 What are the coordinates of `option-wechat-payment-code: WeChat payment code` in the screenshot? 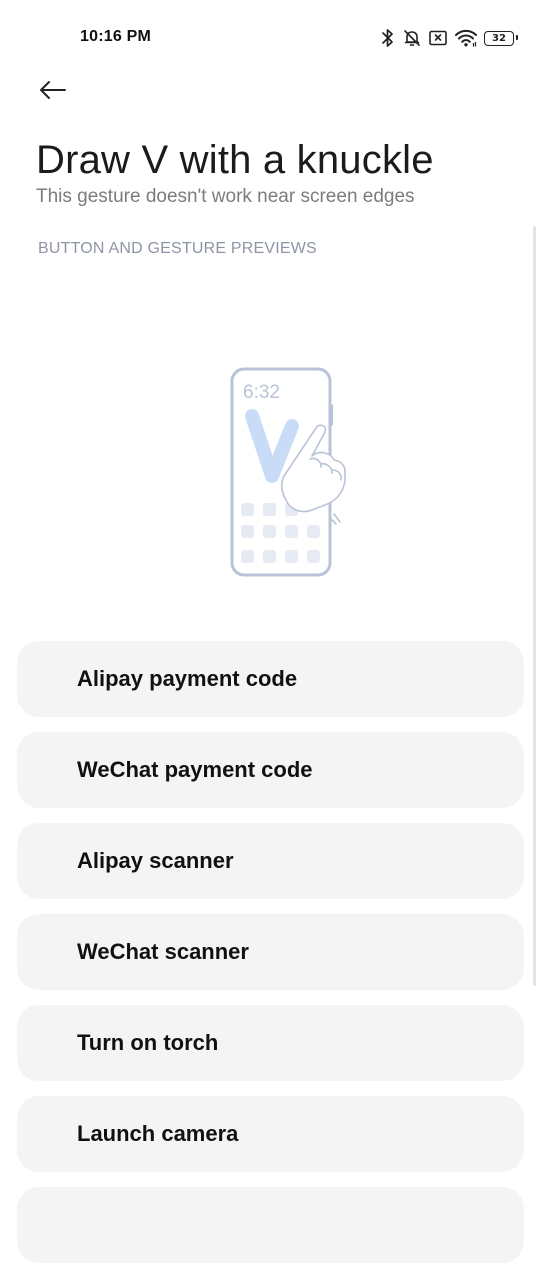 It's located at (270, 770).